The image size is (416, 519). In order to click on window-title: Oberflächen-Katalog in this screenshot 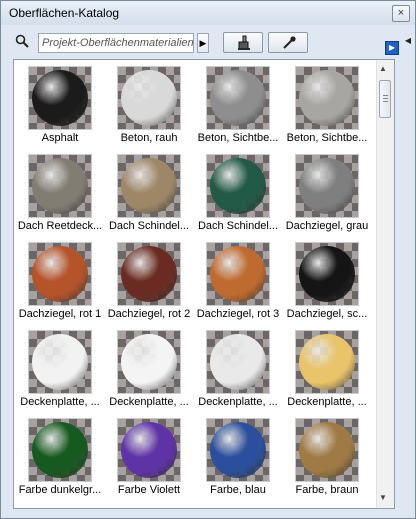, I will do `click(64, 13)`.